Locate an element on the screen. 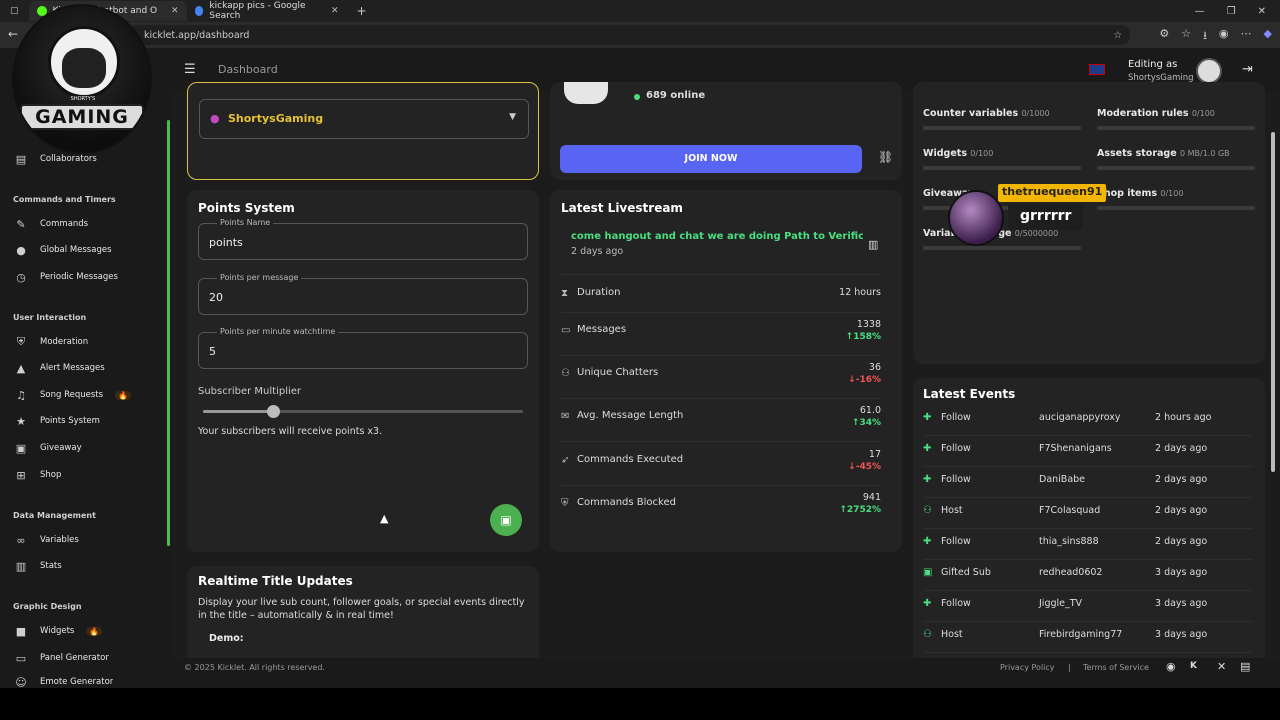 Image resolution: width=1280 pixels, height=720 pixels. window-menu-icon: ▢ is located at coordinates (14, 11).